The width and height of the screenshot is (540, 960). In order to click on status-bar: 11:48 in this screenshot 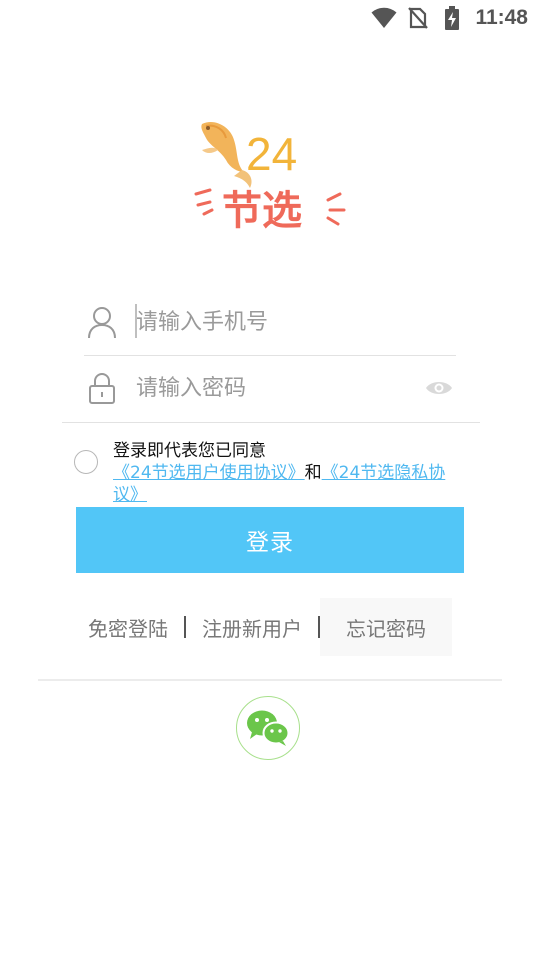, I will do `click(270, 18)`.